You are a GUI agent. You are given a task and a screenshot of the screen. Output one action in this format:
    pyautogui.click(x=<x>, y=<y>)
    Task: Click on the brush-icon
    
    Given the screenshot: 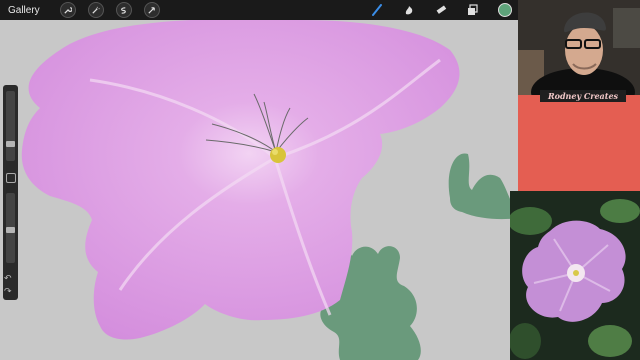 What is the action you would take?
    pyautogui.click(x=377, y=10)
    